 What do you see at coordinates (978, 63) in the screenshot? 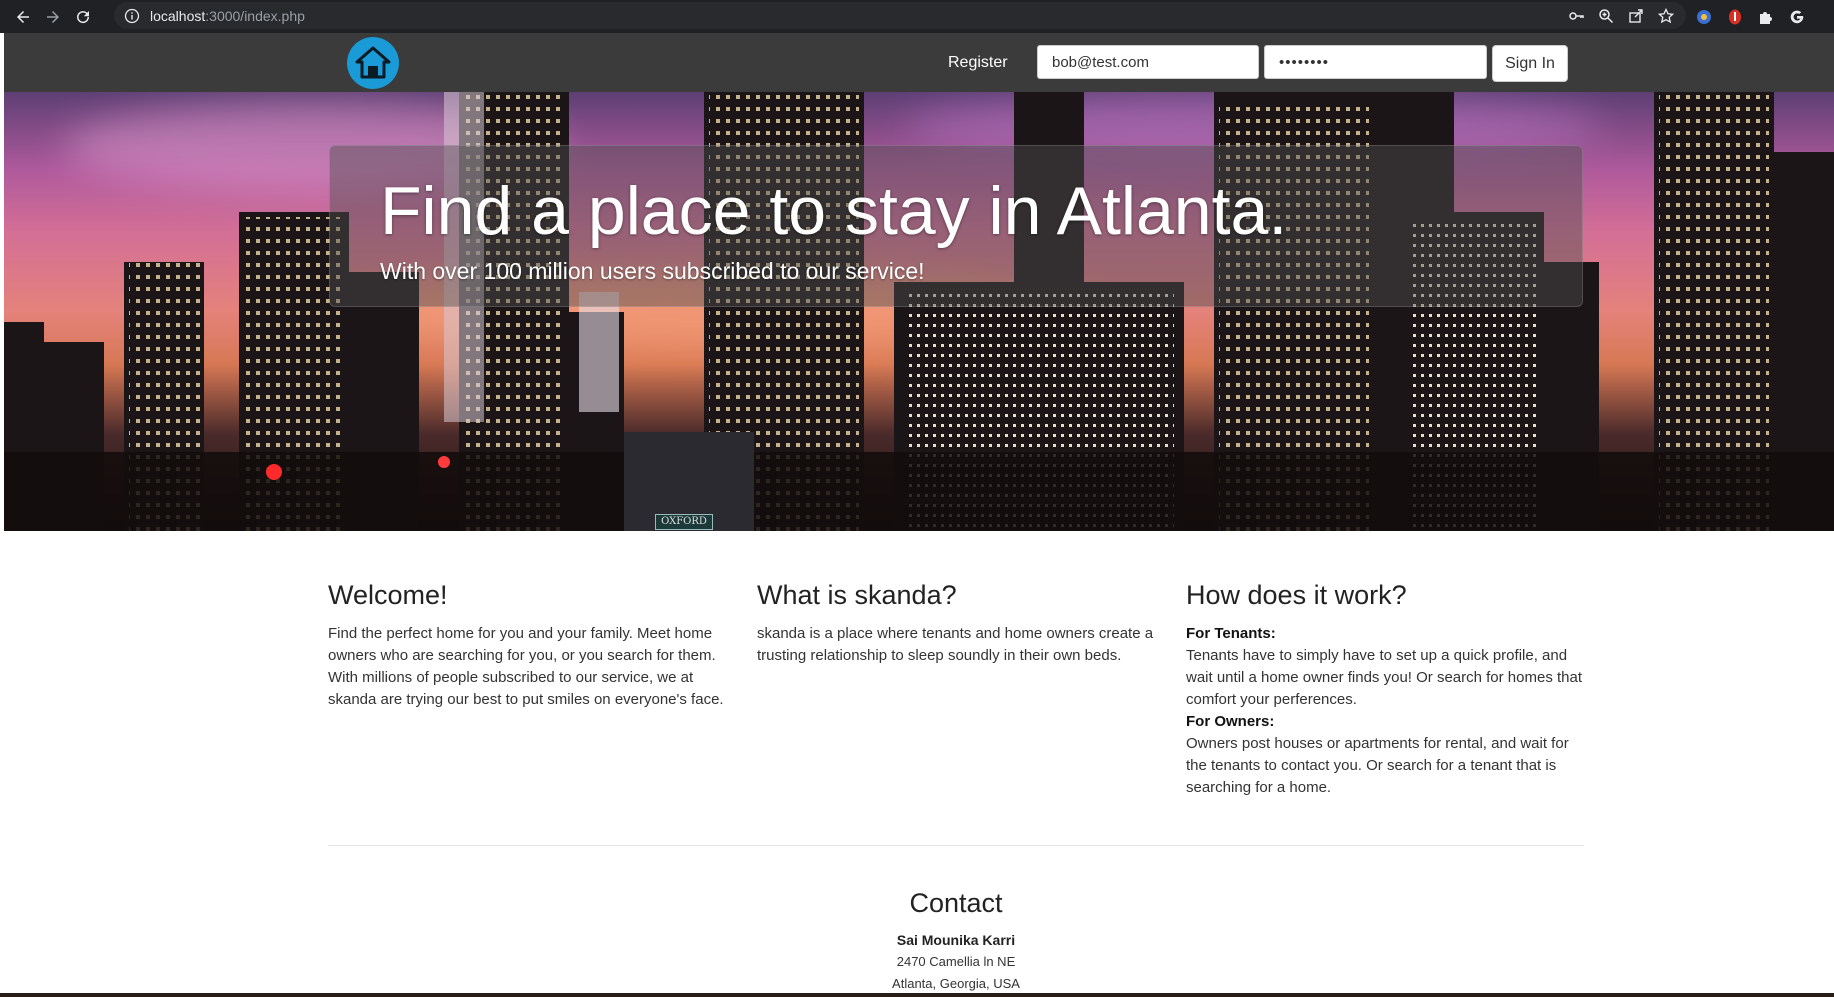
I see `register-link: Register` at bounding box center [978, 63].